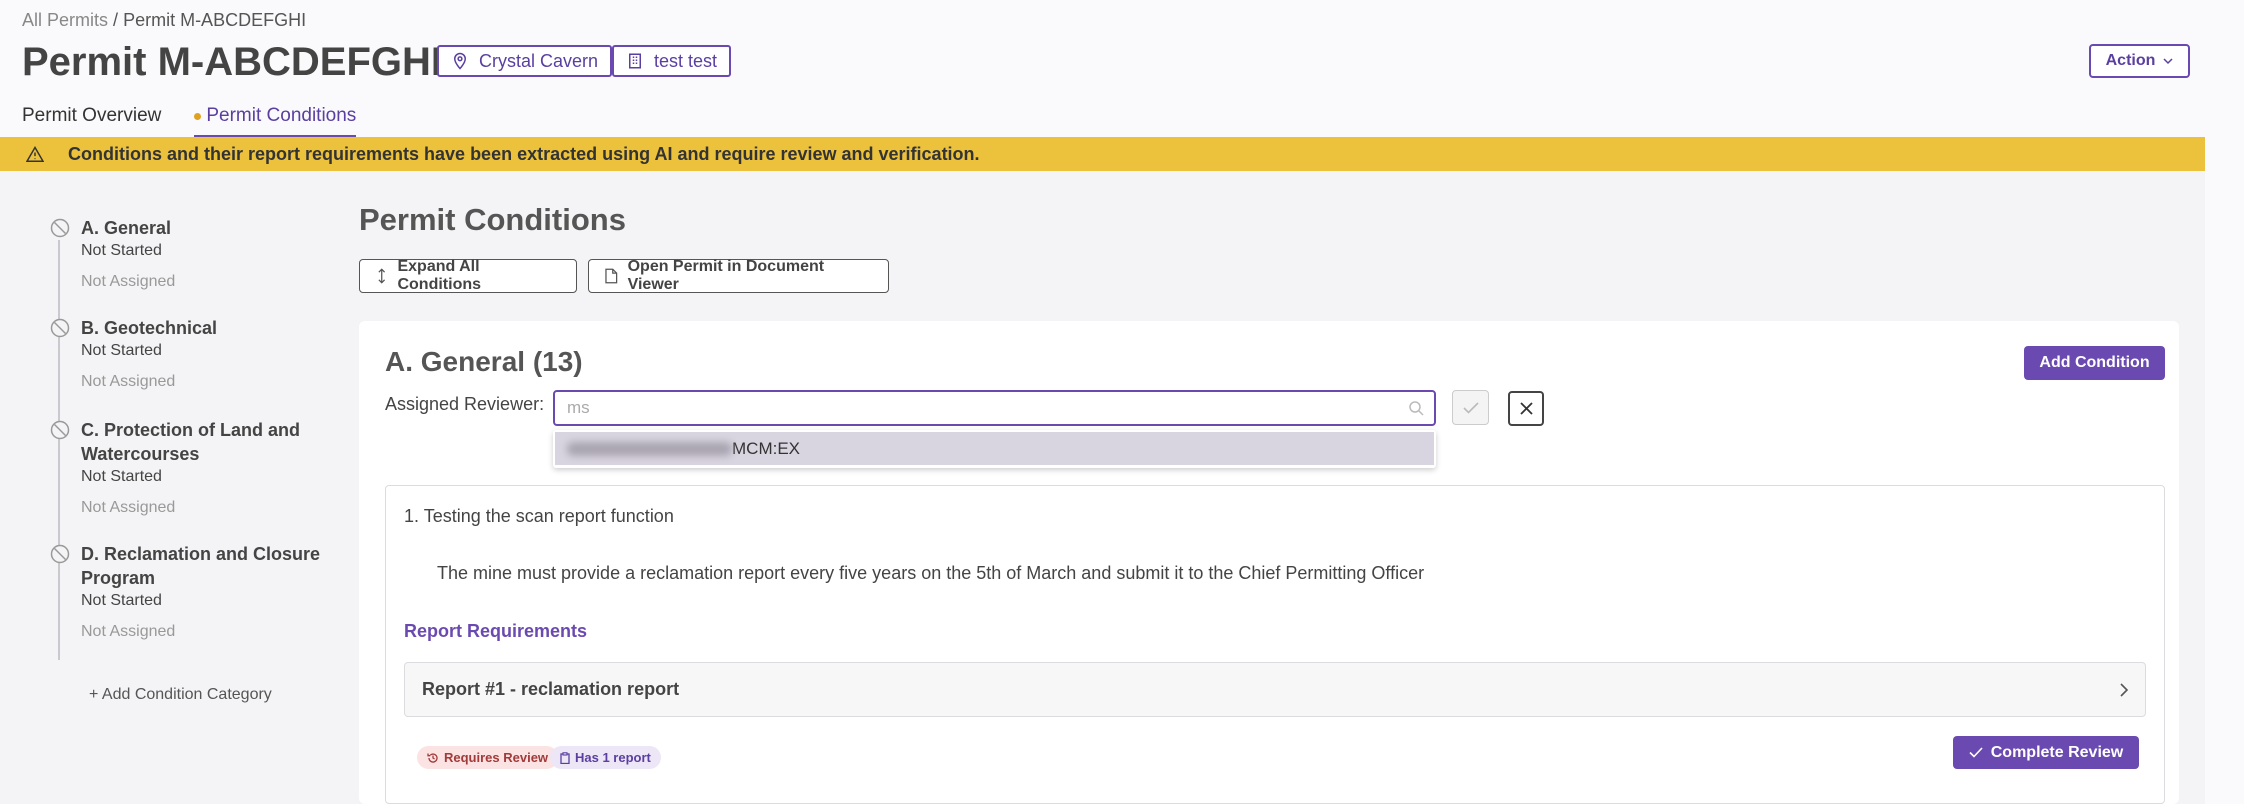  I want to click on action-button: Action, so click(2139, 61).